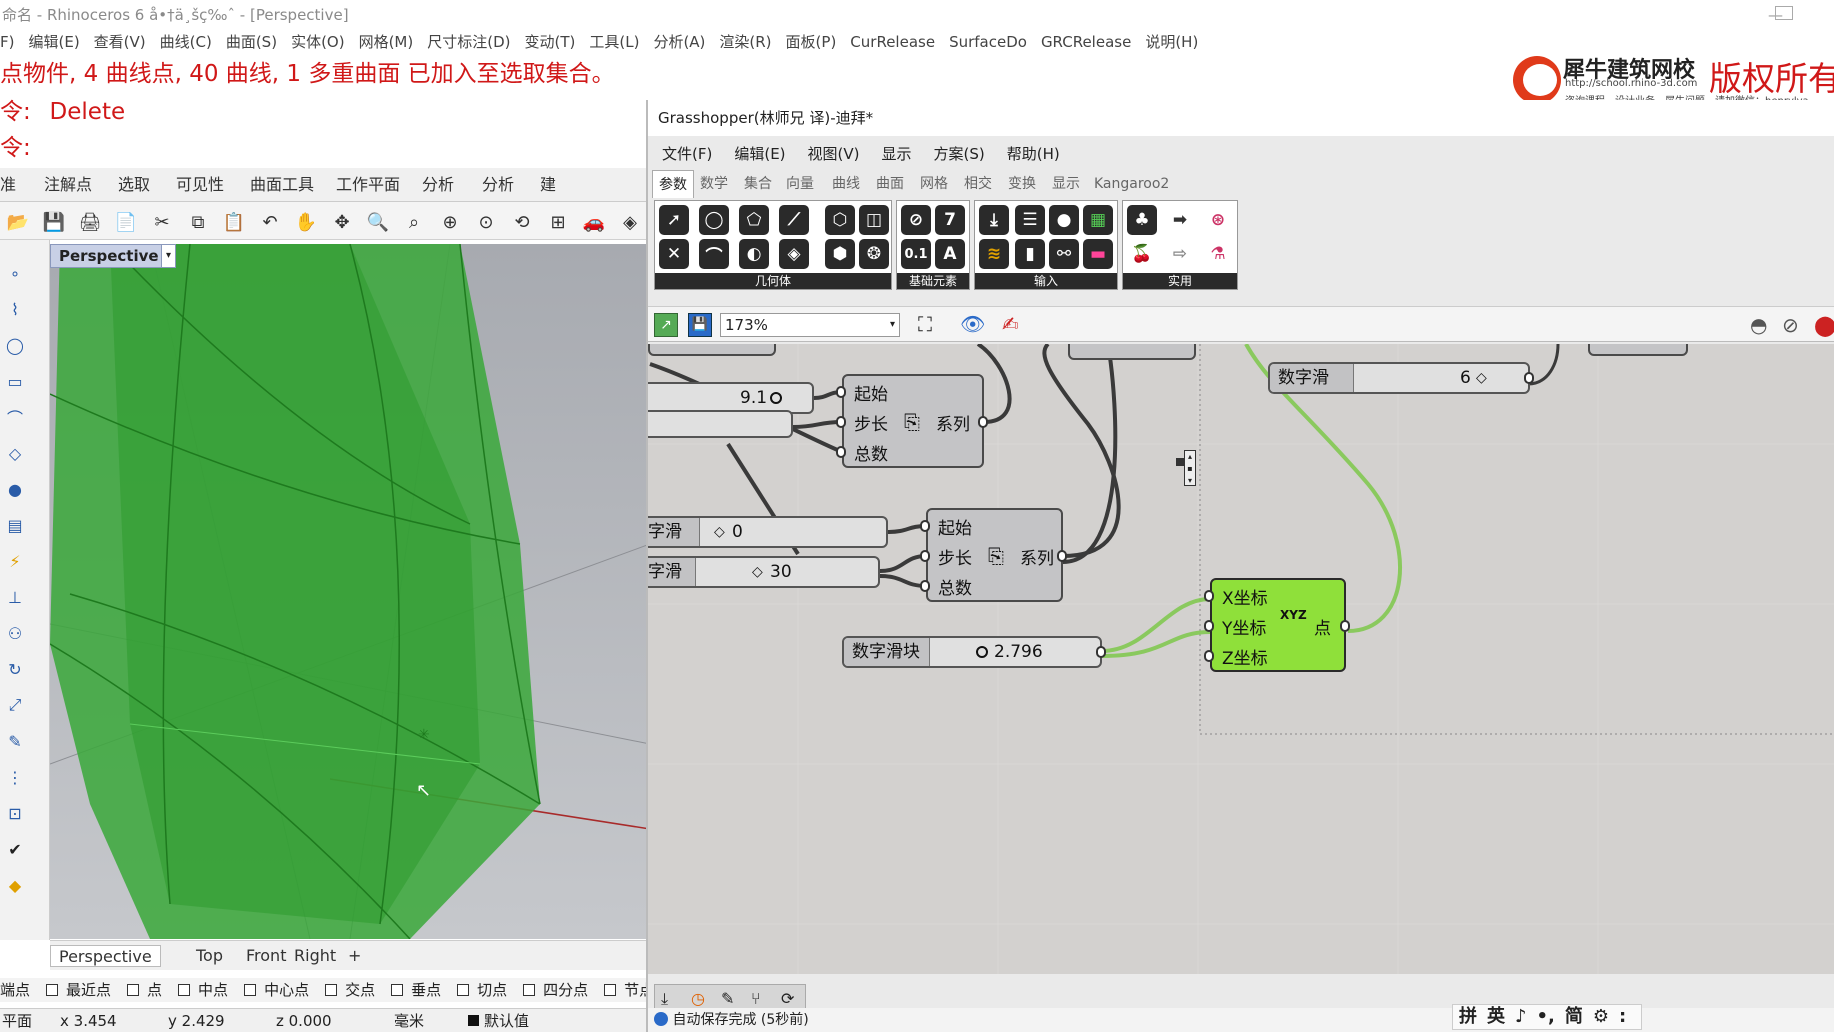 The image size is (1834, 1032). What do you see at coordinates (800, 184) in the screenshot?
I see `gh-tab: 向量` at bounding box center [800, 184].